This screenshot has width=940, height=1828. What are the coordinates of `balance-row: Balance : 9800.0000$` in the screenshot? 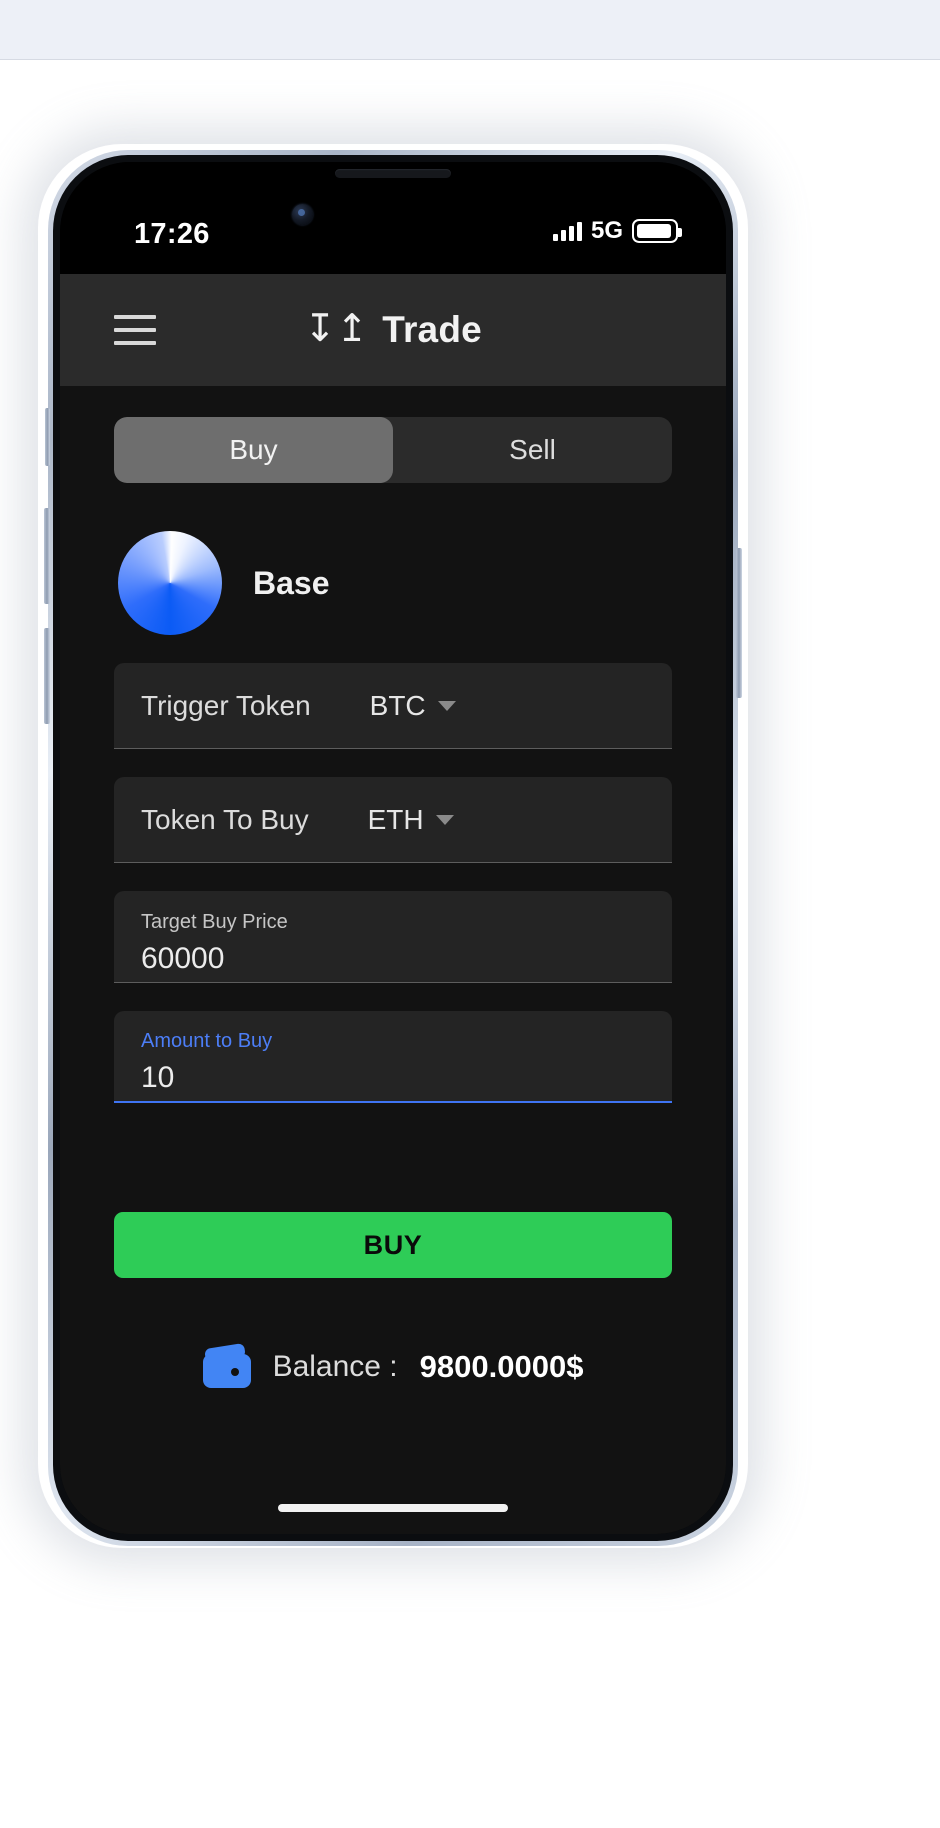 It's located at (393, 1365).